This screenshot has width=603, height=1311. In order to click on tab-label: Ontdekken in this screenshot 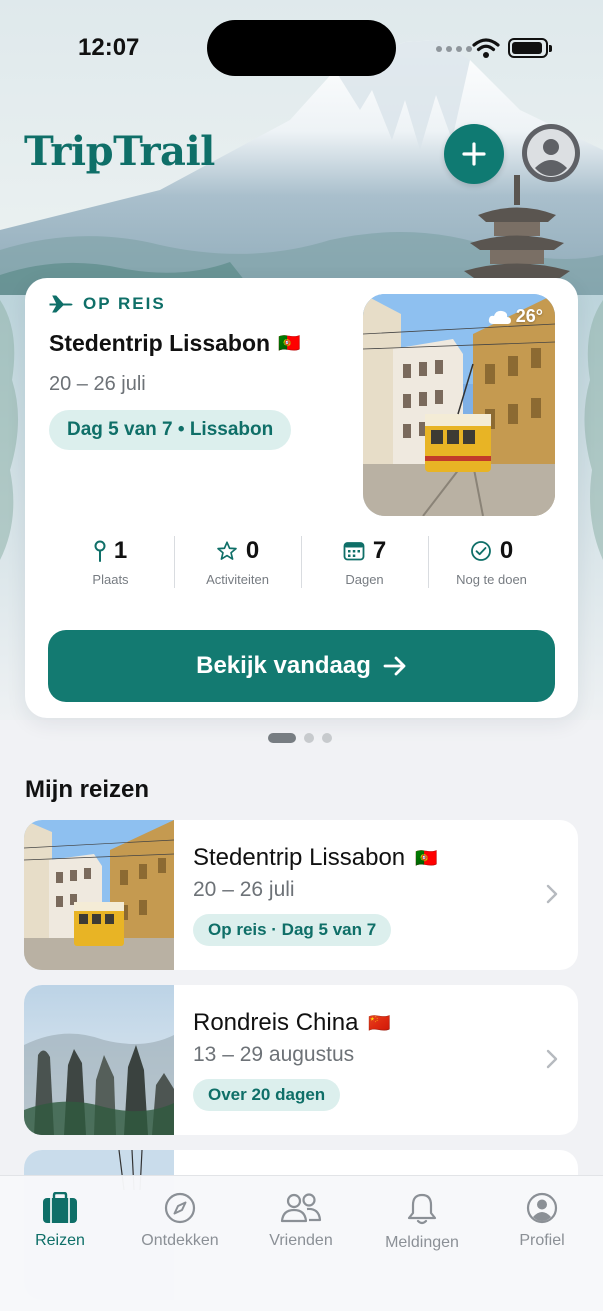, I will do `click(180, 1240)`.